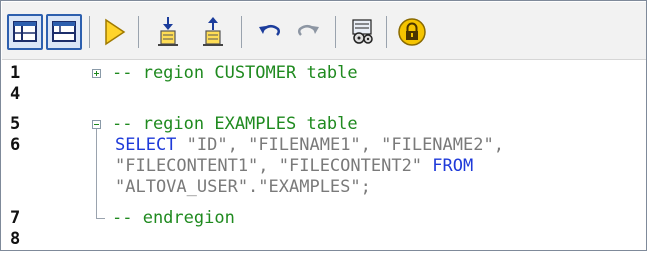 The height and width of the screenshot is (253, 650). What do you see at coordinates (412, 32) in the screenshot?
I see `lock-icon` at bounding box center [412, 32].